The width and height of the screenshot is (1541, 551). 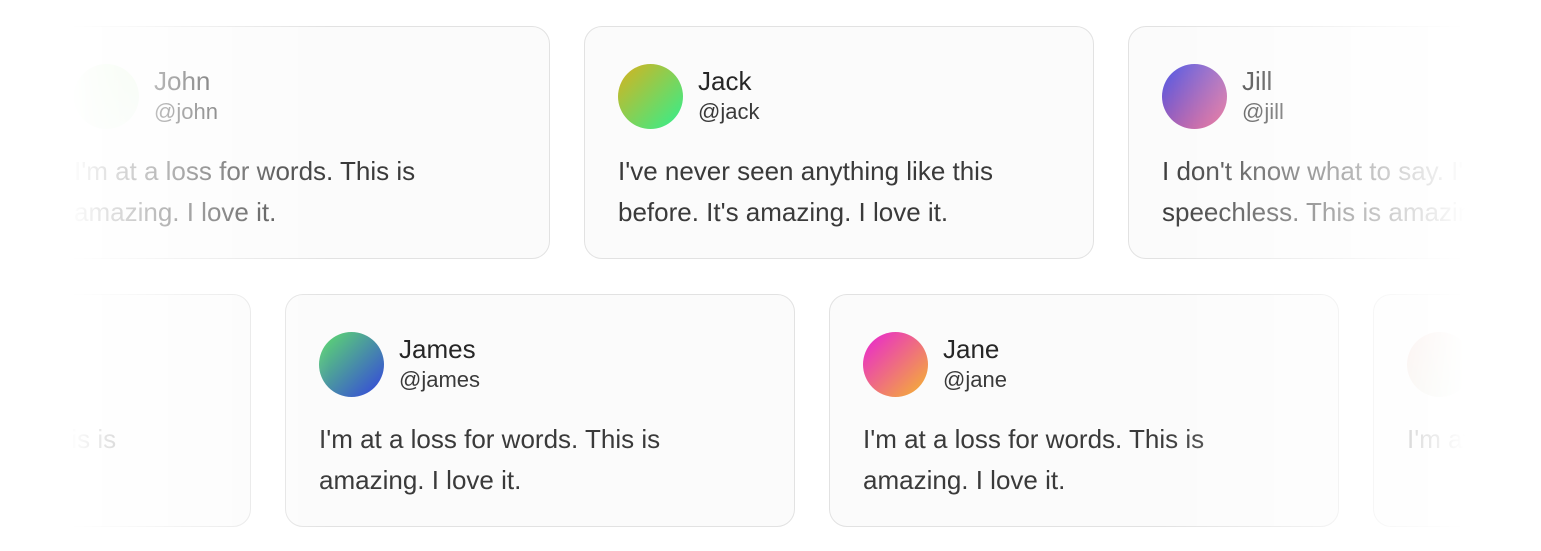 I want to click on user-name: John, so click(x=182, y=81).